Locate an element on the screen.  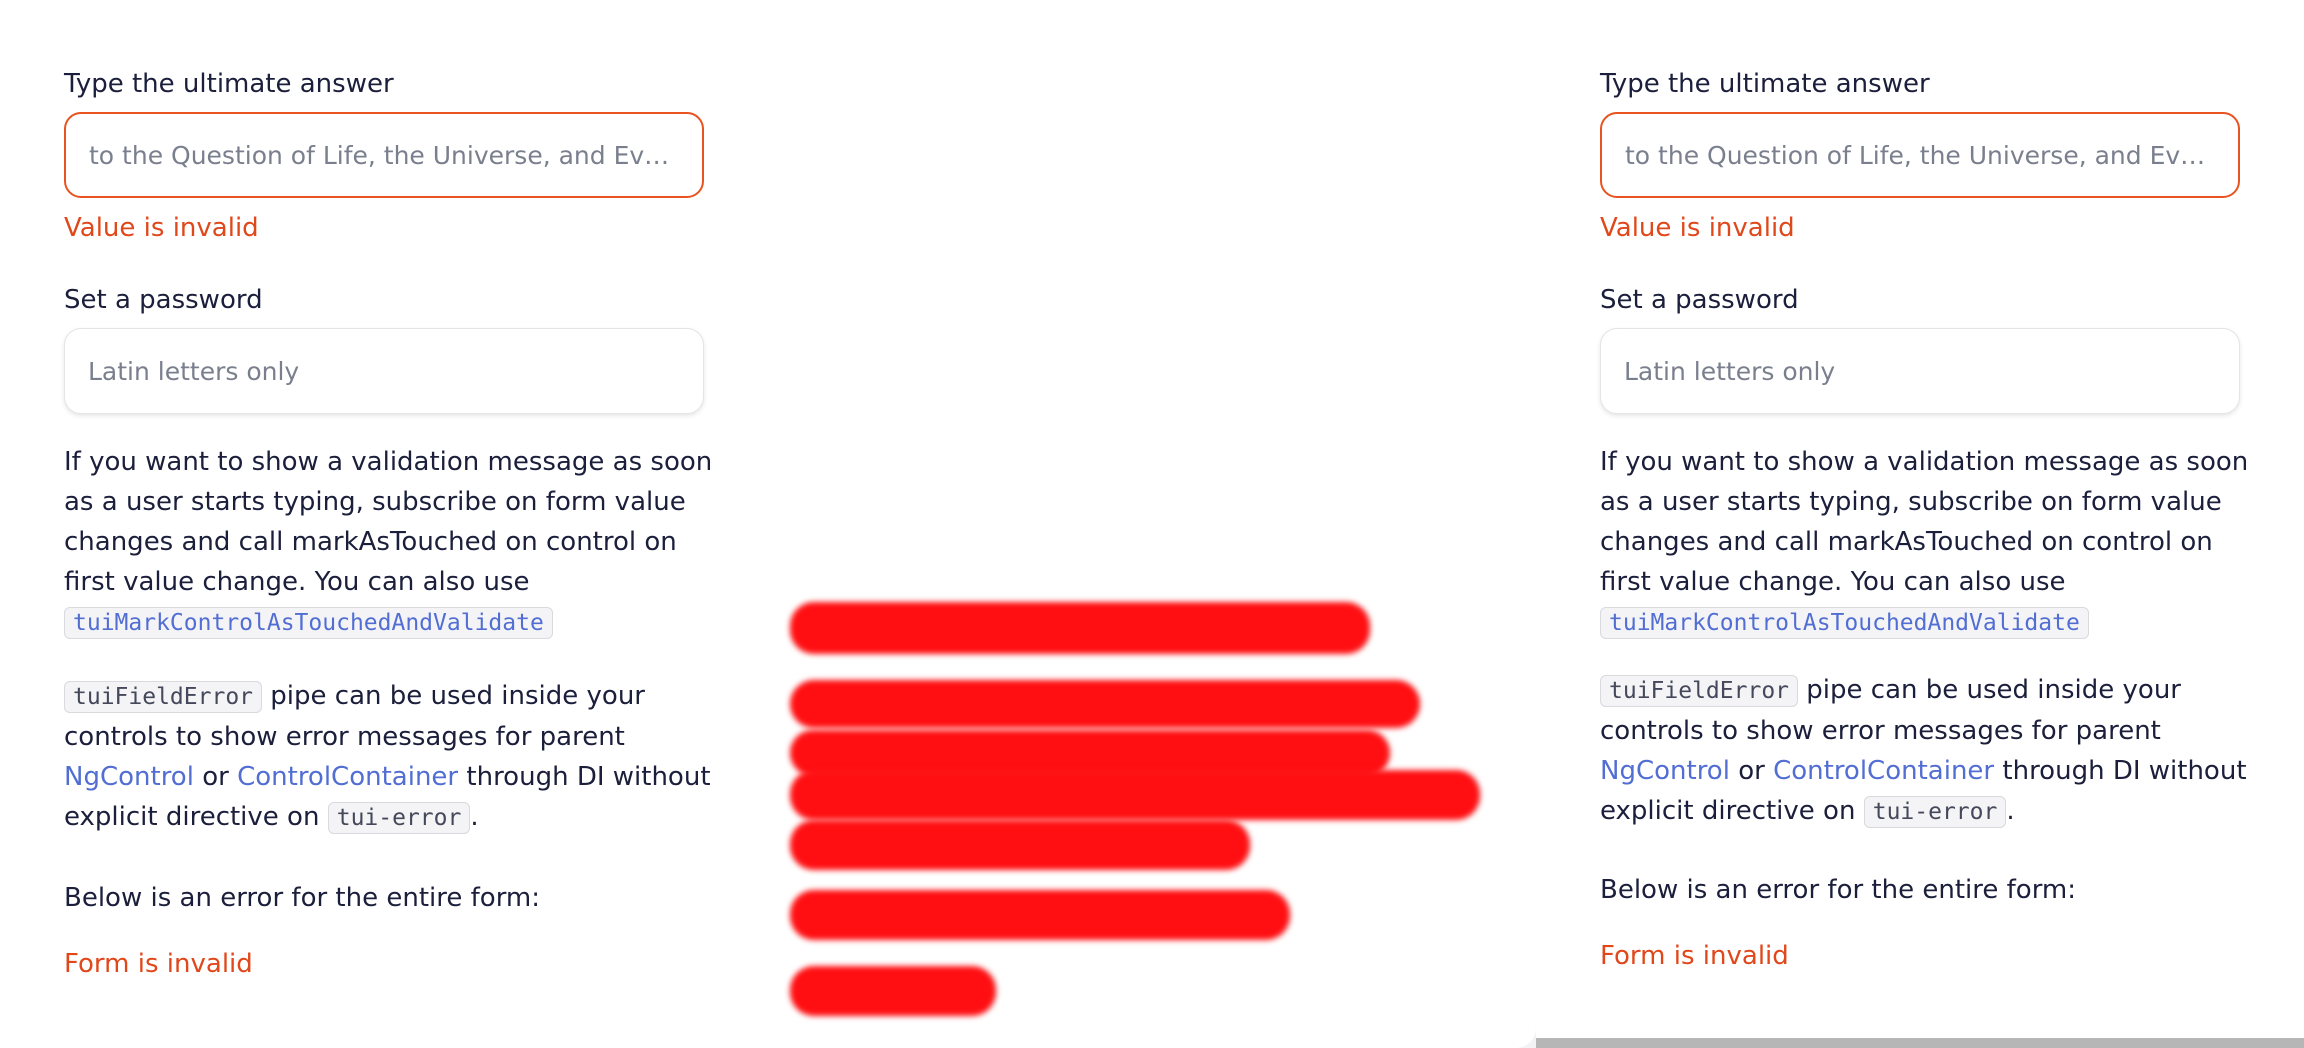
redacted-text-block is located at coordinates (1140, 810).